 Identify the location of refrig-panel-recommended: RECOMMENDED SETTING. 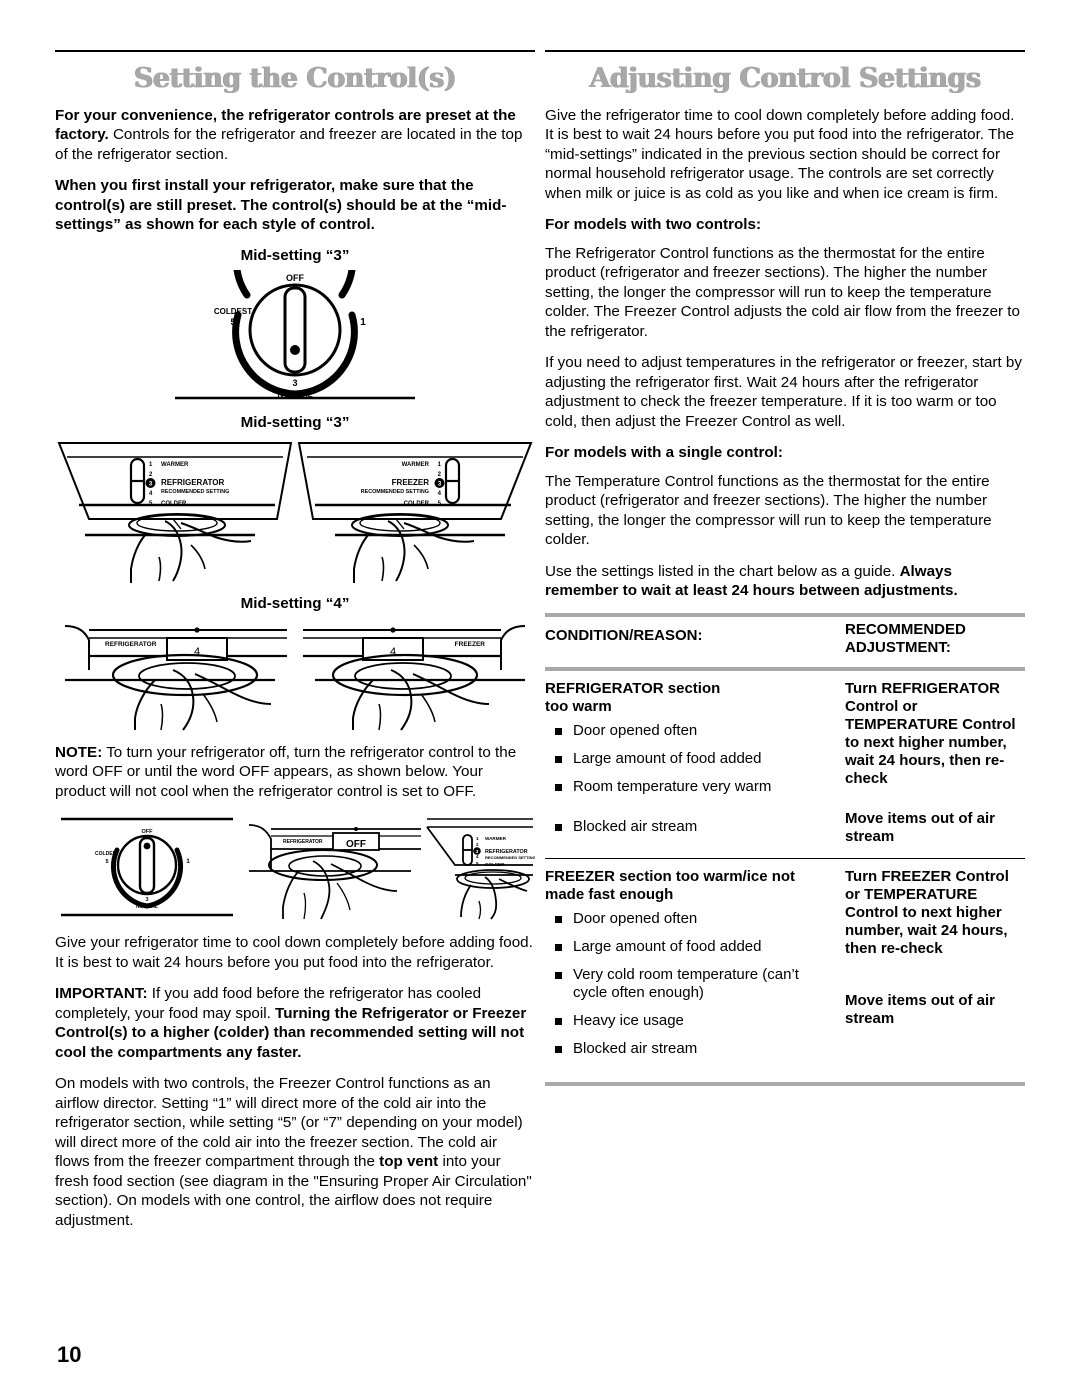
(195, 492).